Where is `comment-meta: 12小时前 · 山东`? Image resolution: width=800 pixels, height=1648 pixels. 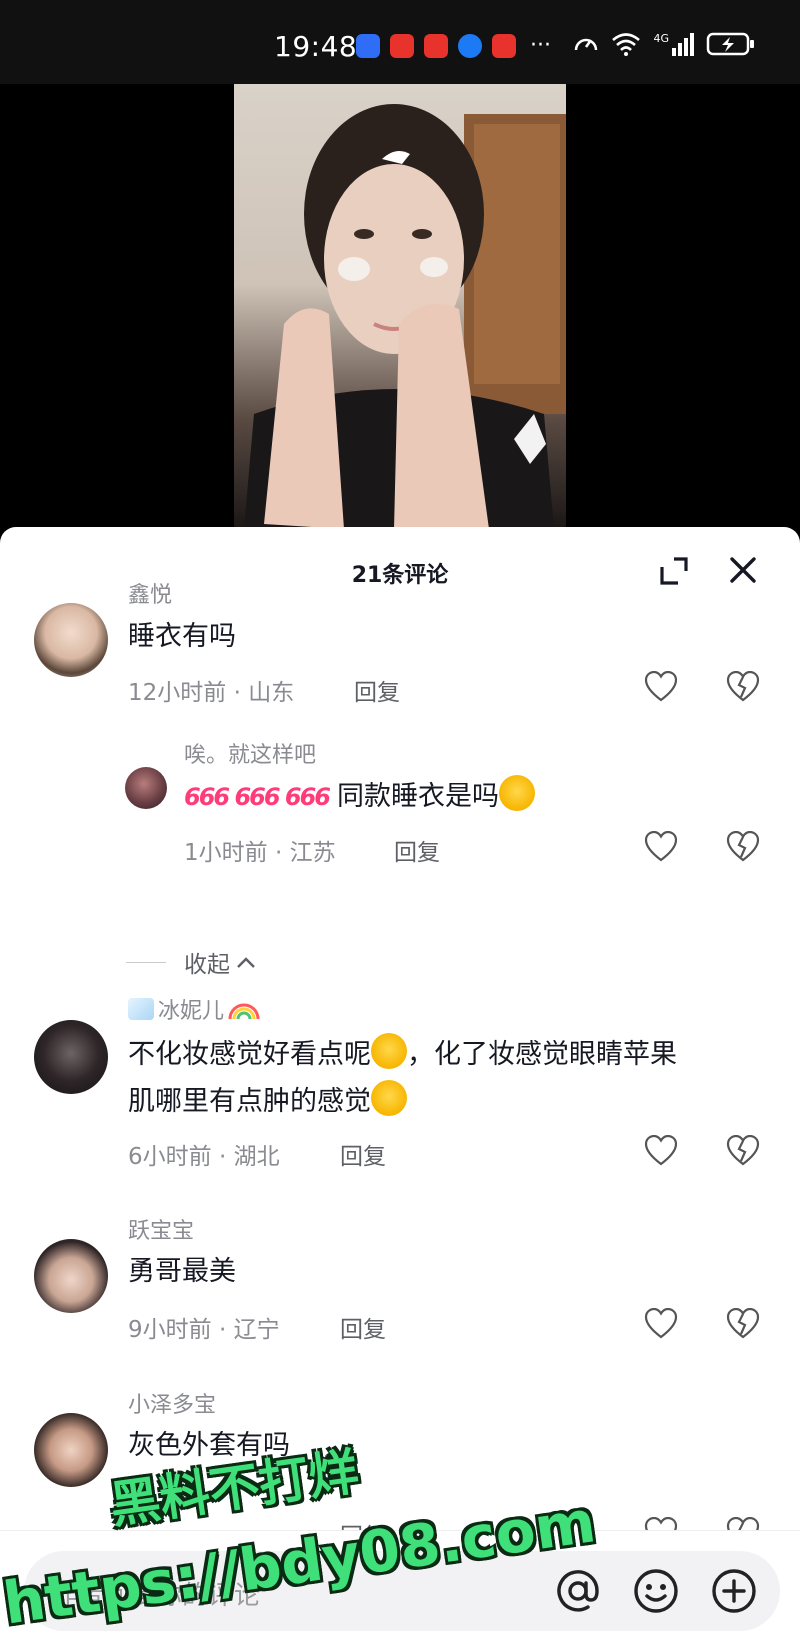
comment-meta: 12小时前 · 山东 is located at coordinates (211, 693).